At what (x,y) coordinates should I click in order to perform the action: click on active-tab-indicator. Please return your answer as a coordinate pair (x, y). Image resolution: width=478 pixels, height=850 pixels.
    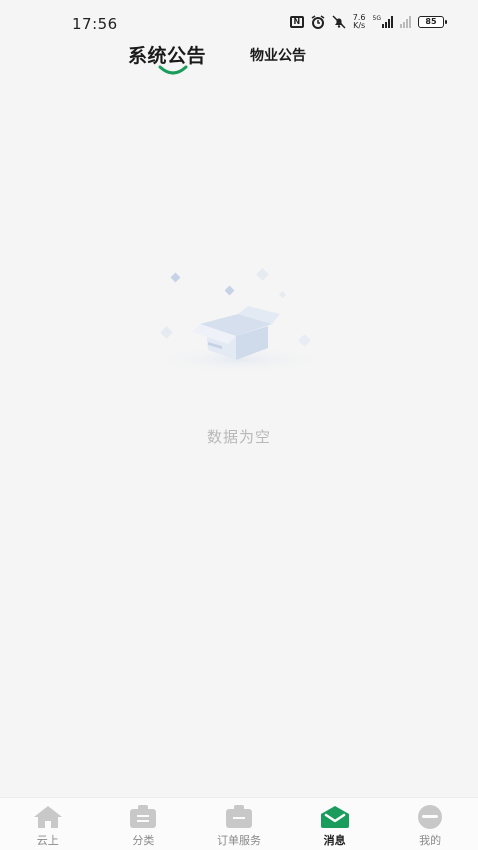
    Looking at the image, I should click on (173, 70).